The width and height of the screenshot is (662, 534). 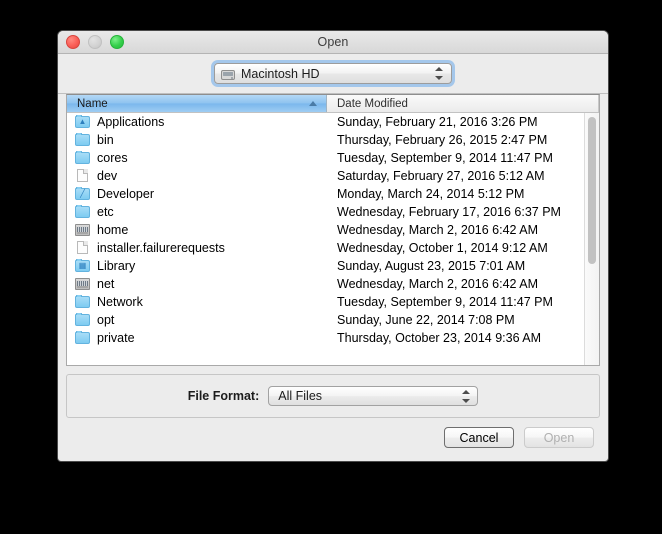 What do you see at coordinates (463, 103) in the screenshot?
I see `column-header-date-modified: Date Modified` at bounding box center [463, 103].